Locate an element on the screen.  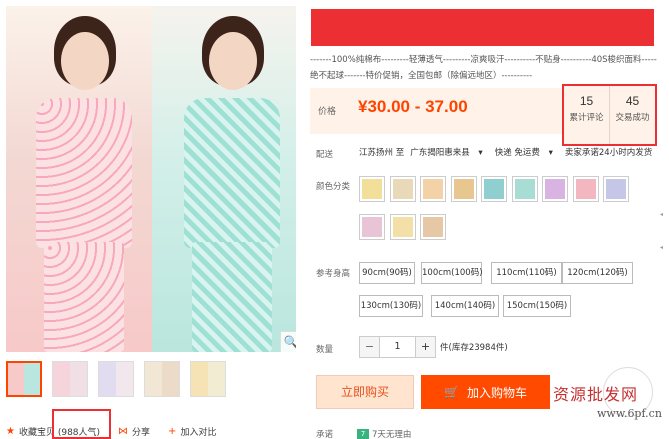
color-label: 颜色分类 is located at coordinates (333, 187).